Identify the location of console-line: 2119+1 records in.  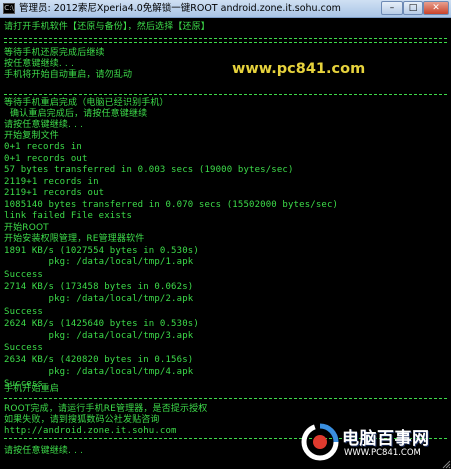
(51, 182).